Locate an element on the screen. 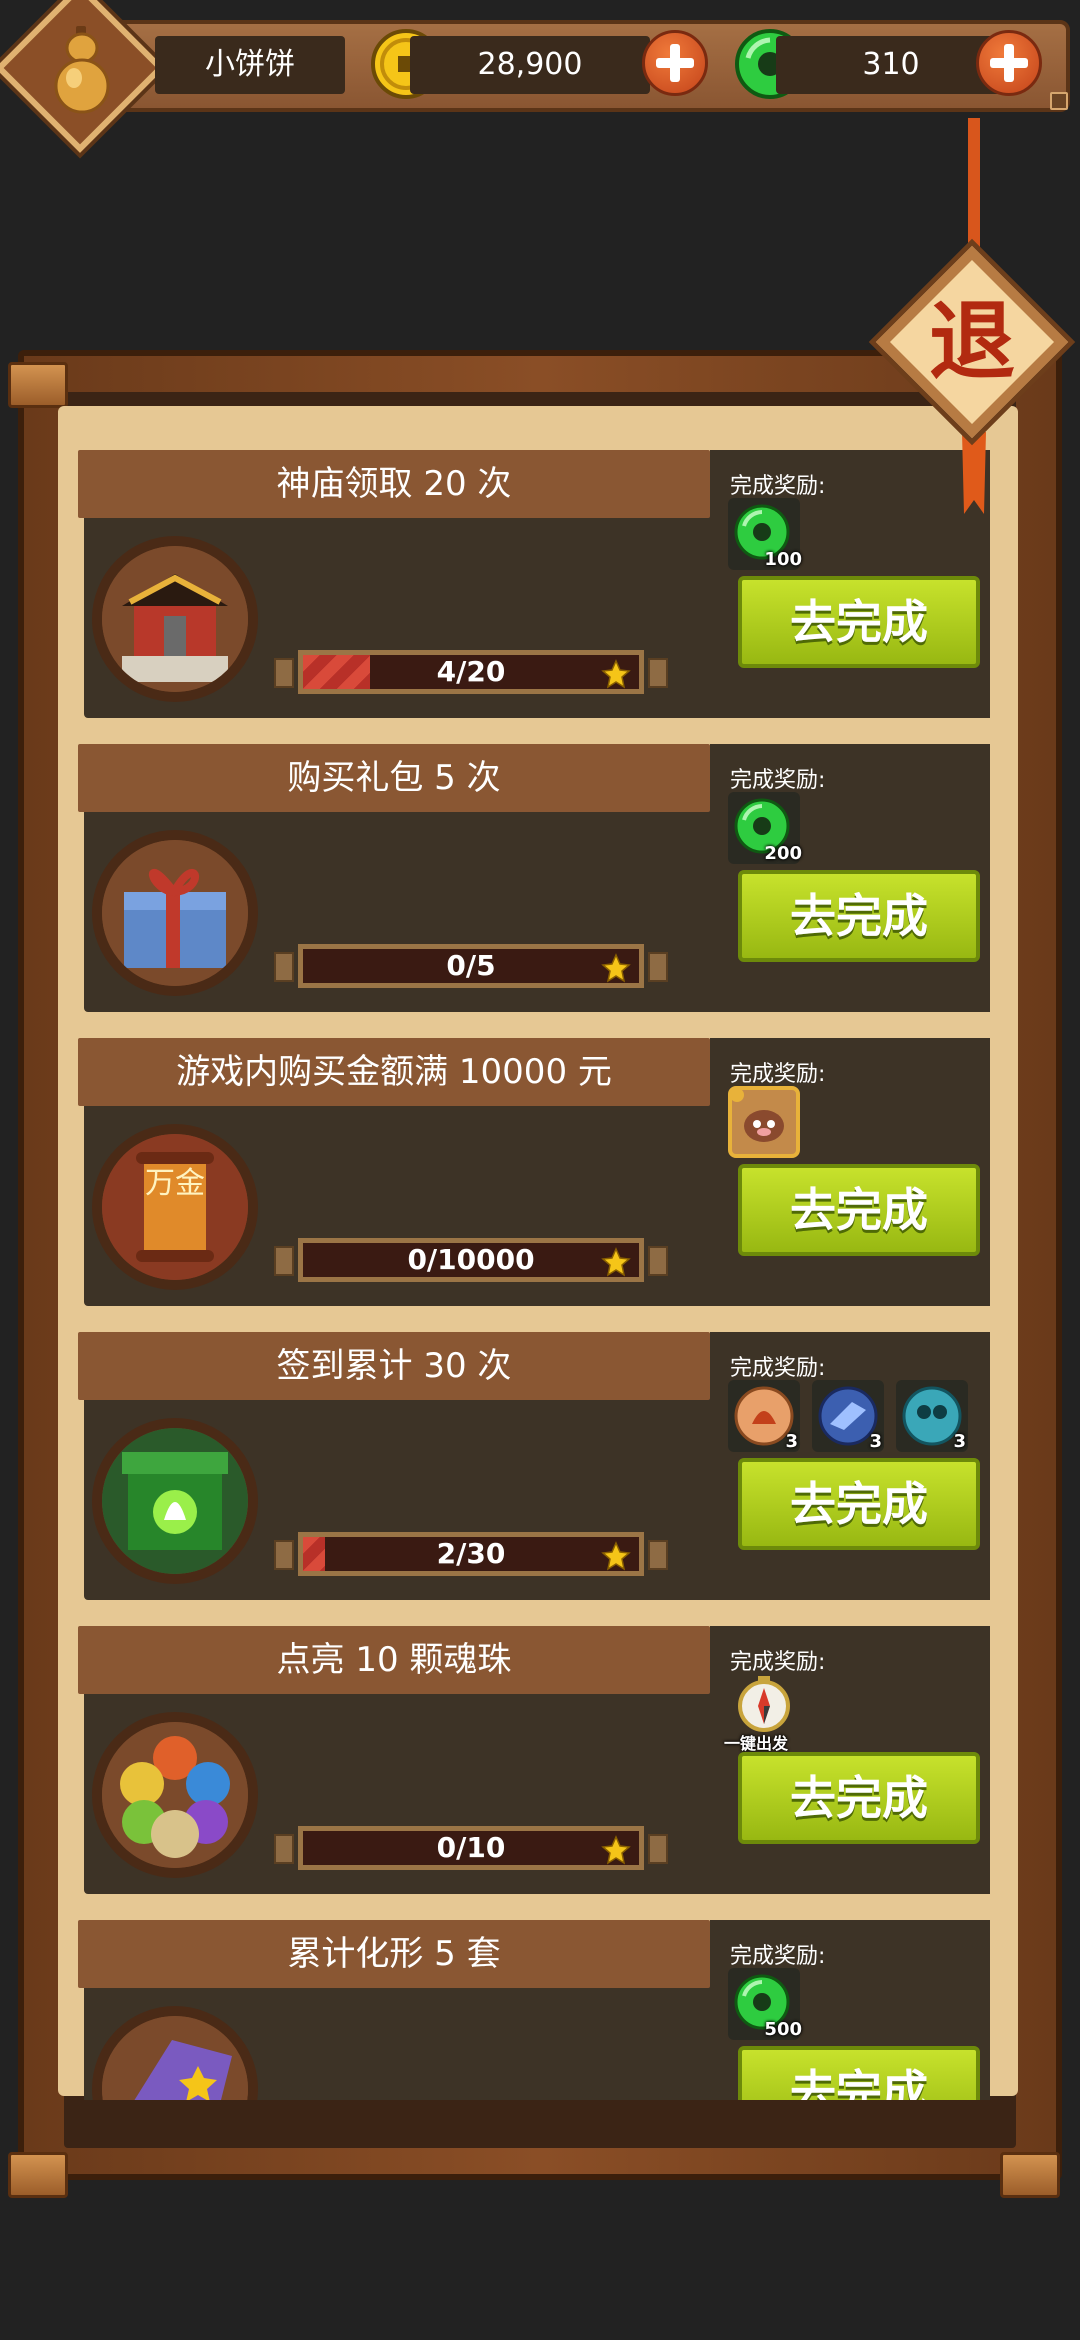 Image resolution: width=1080 pixels, height=2340 pixels. progress-track: 2/30 is located at coordinates (471, 1554).